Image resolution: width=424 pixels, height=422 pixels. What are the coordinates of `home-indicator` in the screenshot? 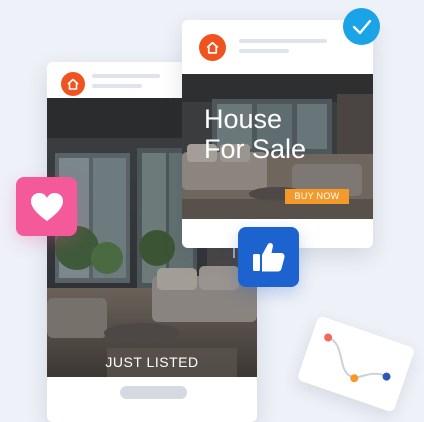 It's located at (153, 392).